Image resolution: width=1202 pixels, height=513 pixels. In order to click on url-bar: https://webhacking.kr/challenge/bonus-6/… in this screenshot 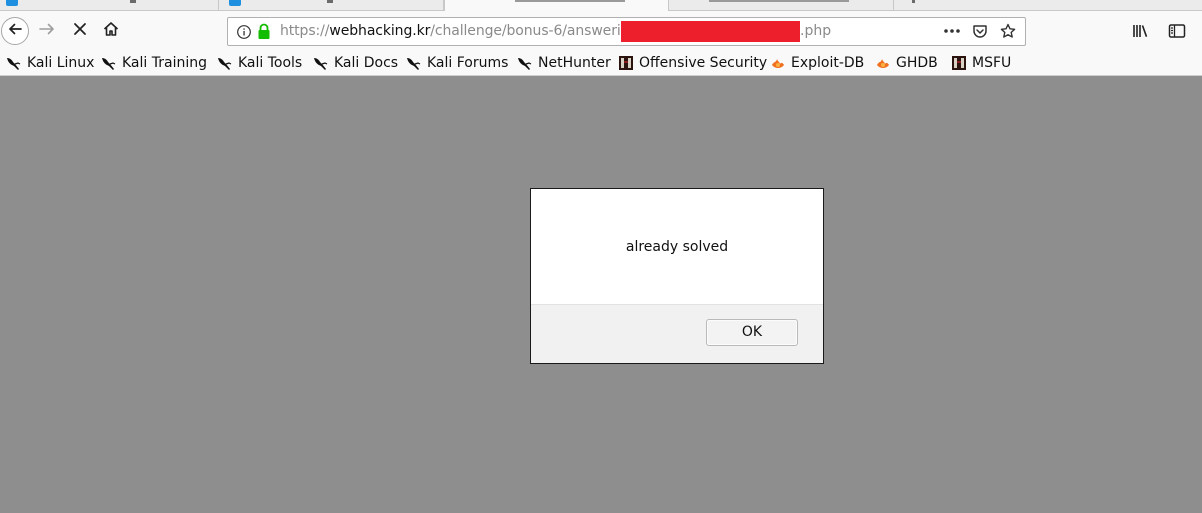, I will do `click(626, 31)`.